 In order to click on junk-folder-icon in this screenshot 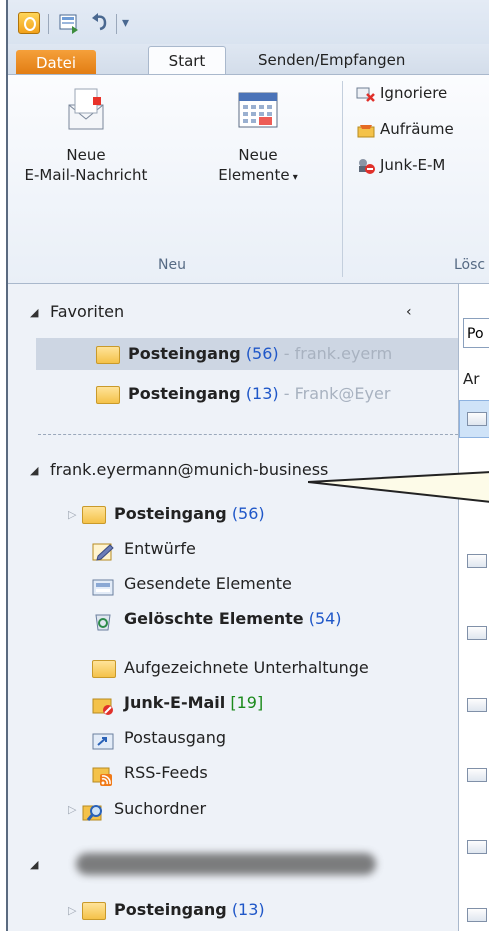, I will do `click(104, 705)`.